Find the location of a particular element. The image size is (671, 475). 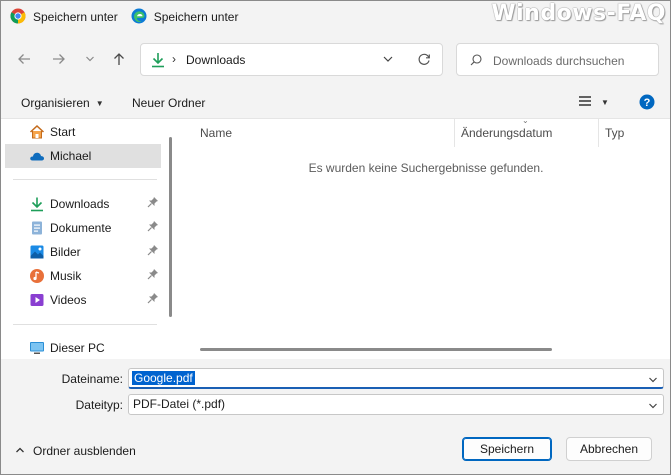

sidebar-item-videos: Videos is located at coordinates (83, 300).